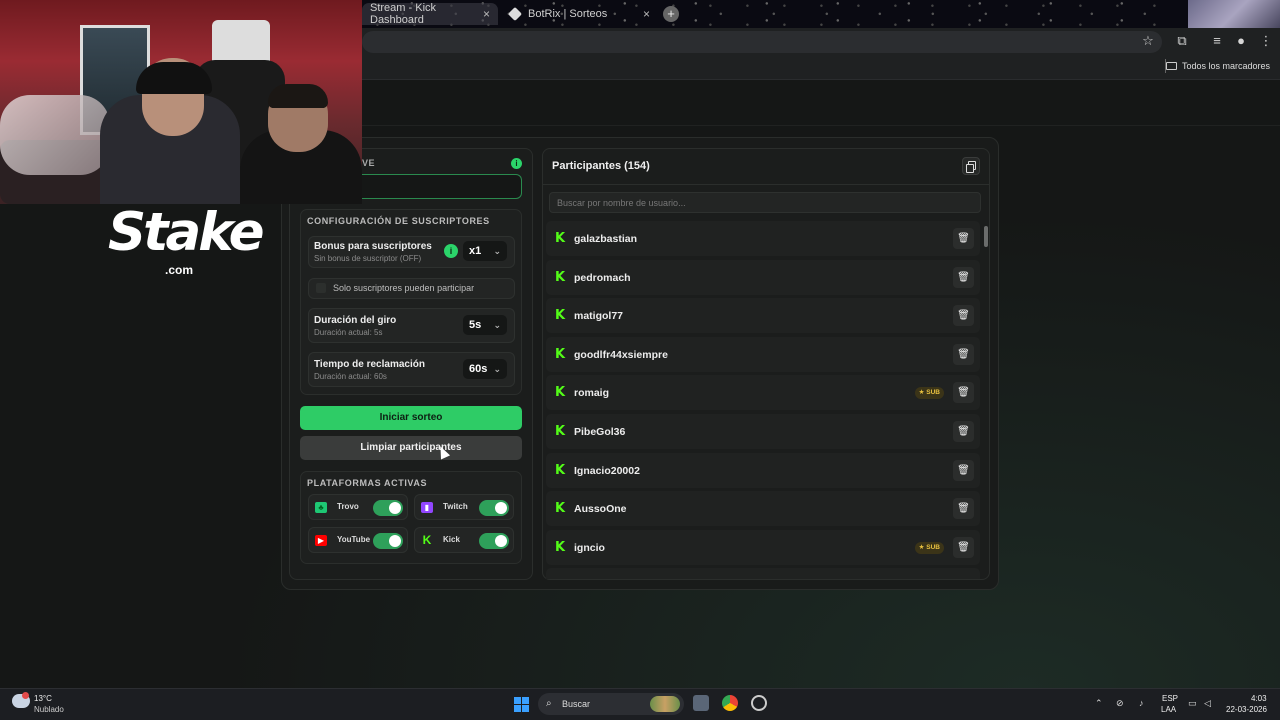  I want to click on trovo-toggle, so click(388, 508).